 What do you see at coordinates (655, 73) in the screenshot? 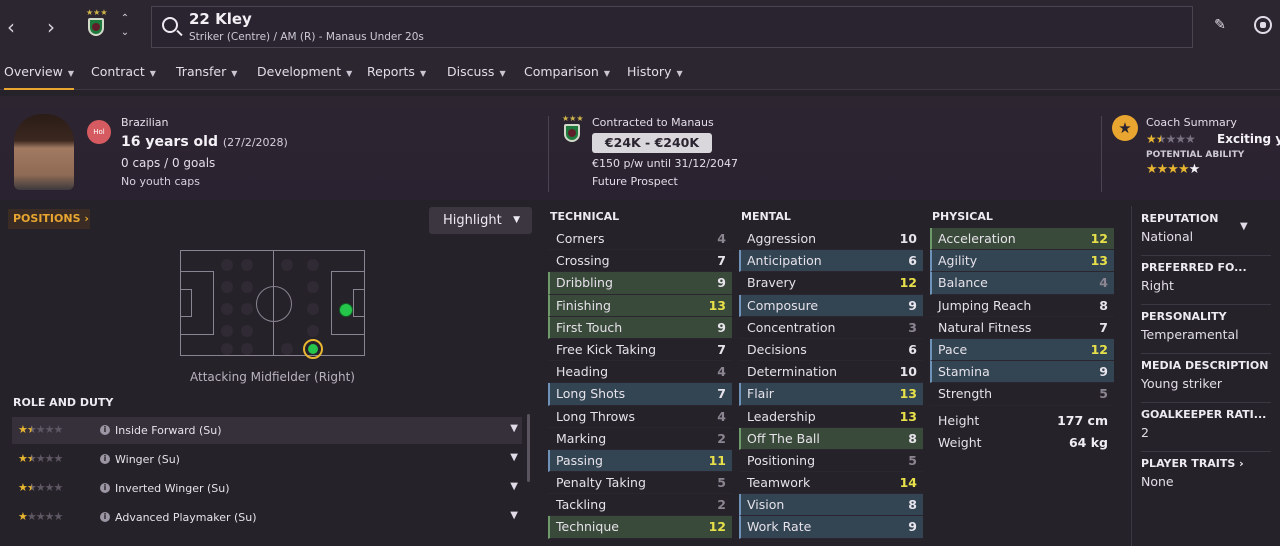
I see `tab-history: History ▼` at bounding box center [655, 73].